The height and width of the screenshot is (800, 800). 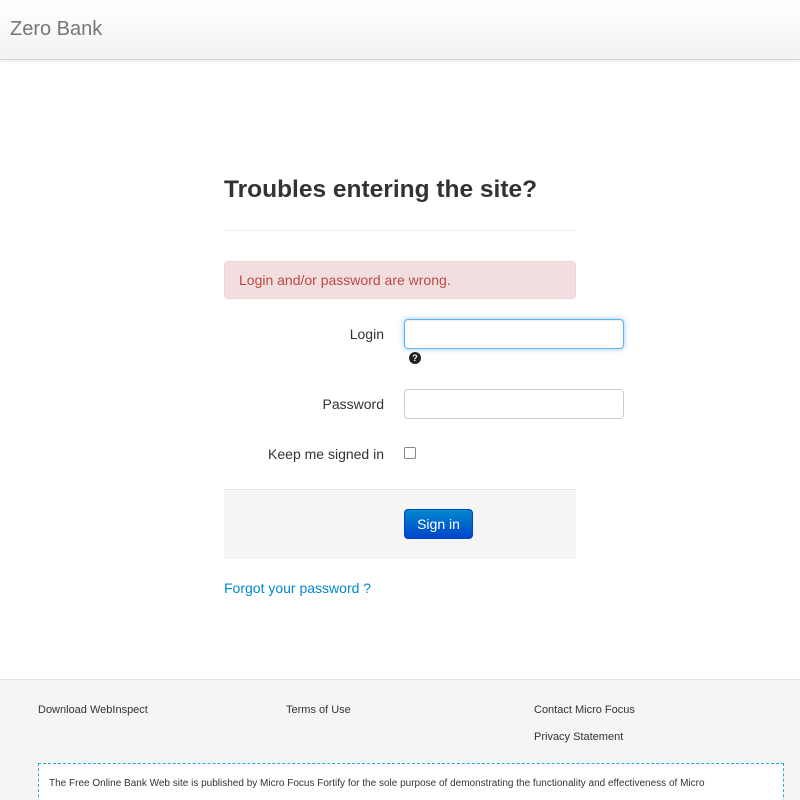 I want to click on password-label: Password, so click(x=353, y=404).